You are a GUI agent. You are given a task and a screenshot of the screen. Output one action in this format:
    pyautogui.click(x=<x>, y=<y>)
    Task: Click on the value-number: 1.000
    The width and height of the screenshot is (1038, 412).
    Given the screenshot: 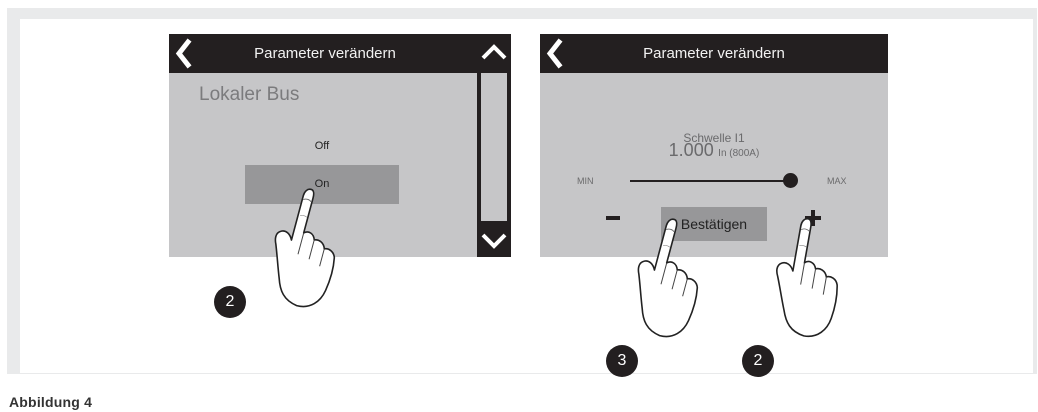 What is the action you would take?
    pyautogui.click(x=691, y=150)
    